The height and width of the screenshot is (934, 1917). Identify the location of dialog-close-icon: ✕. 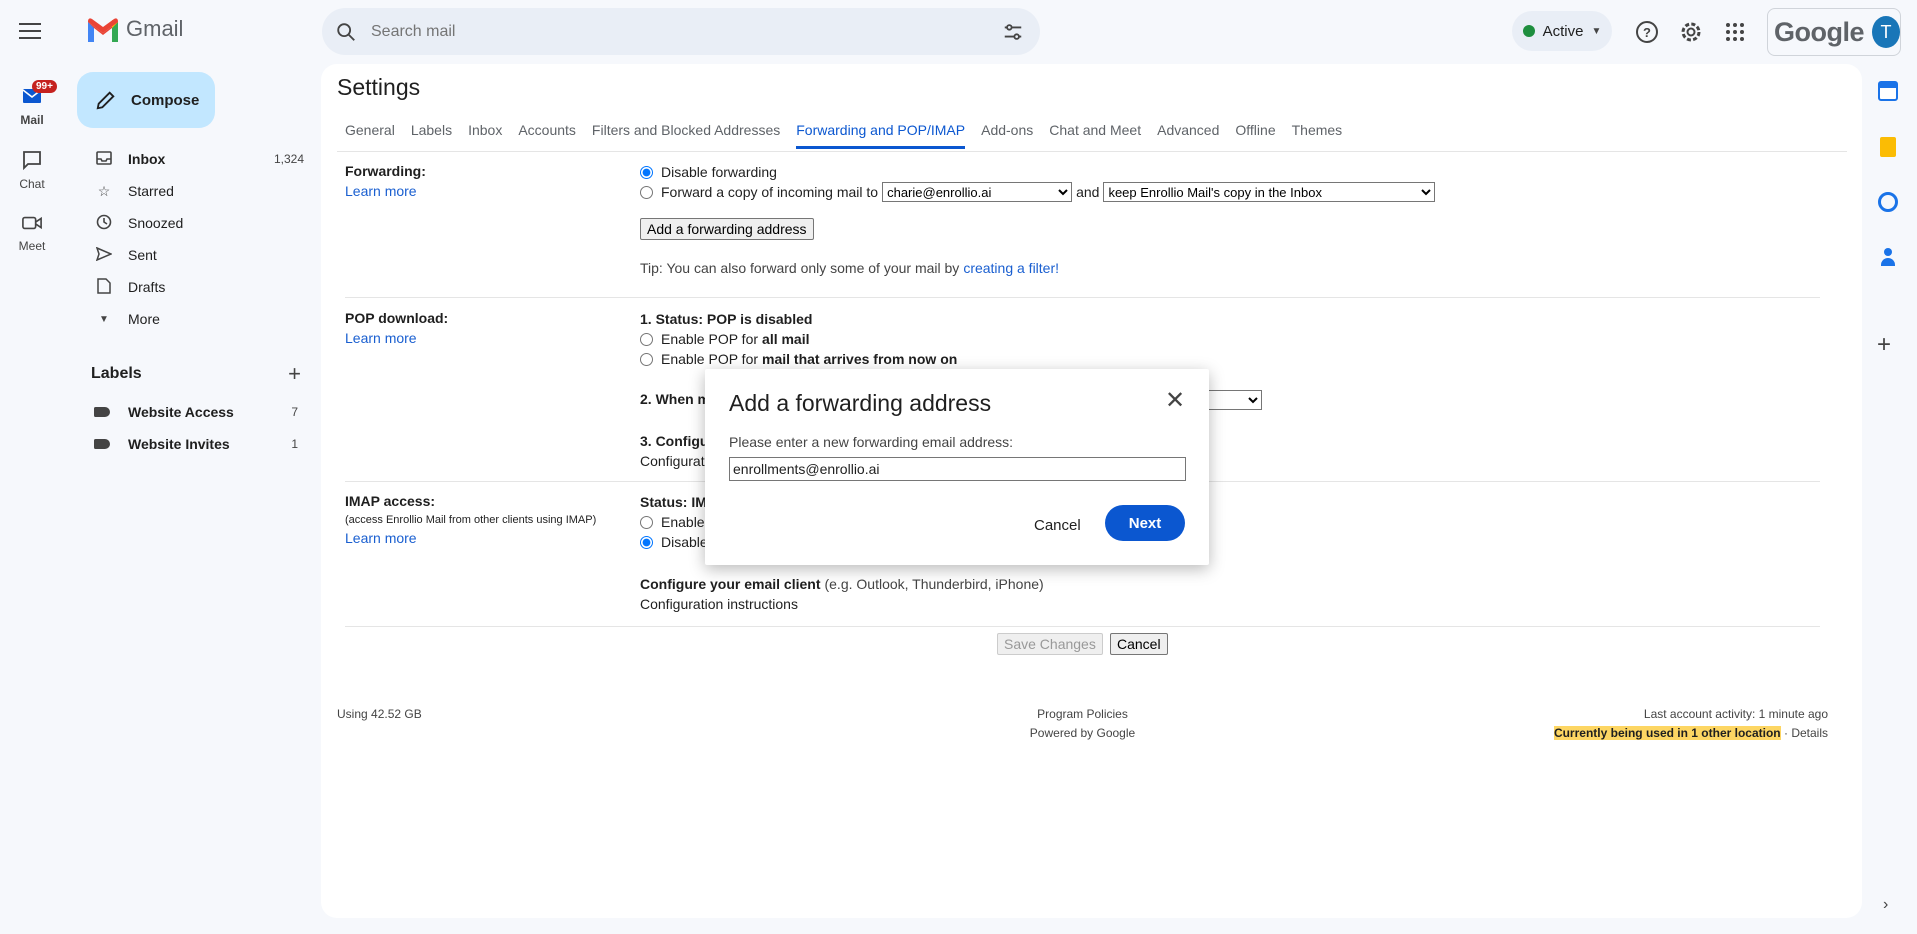
(1175, 401).